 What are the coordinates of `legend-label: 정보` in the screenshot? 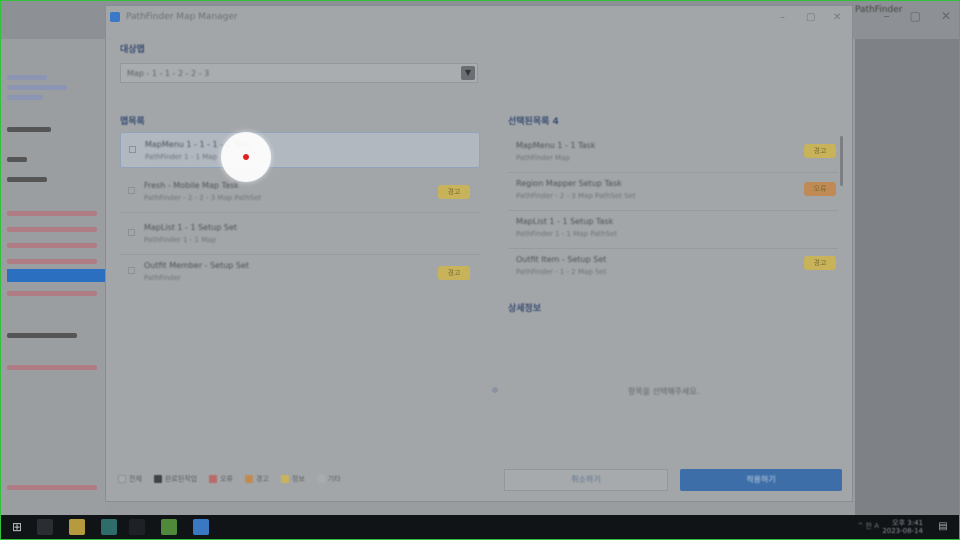 It's located at (298, 479).